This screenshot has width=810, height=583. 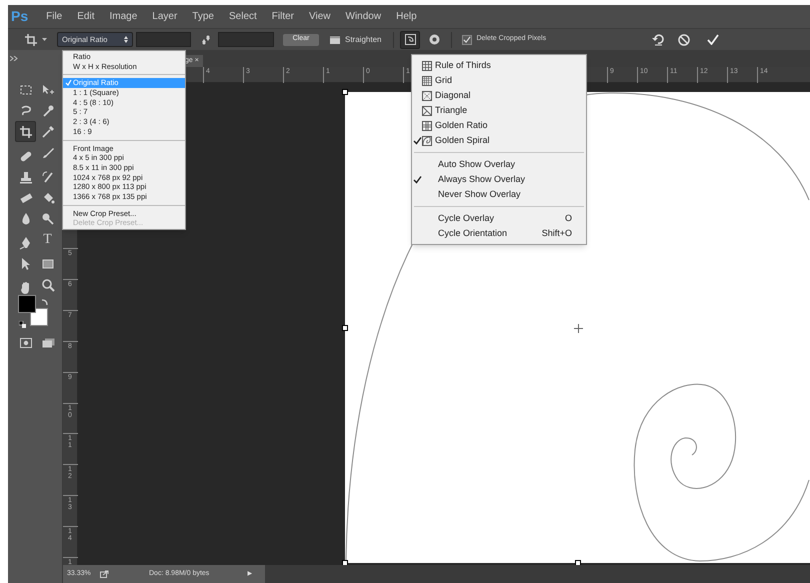 I want to click on menu-item: Help, so click(x=406, y=16).